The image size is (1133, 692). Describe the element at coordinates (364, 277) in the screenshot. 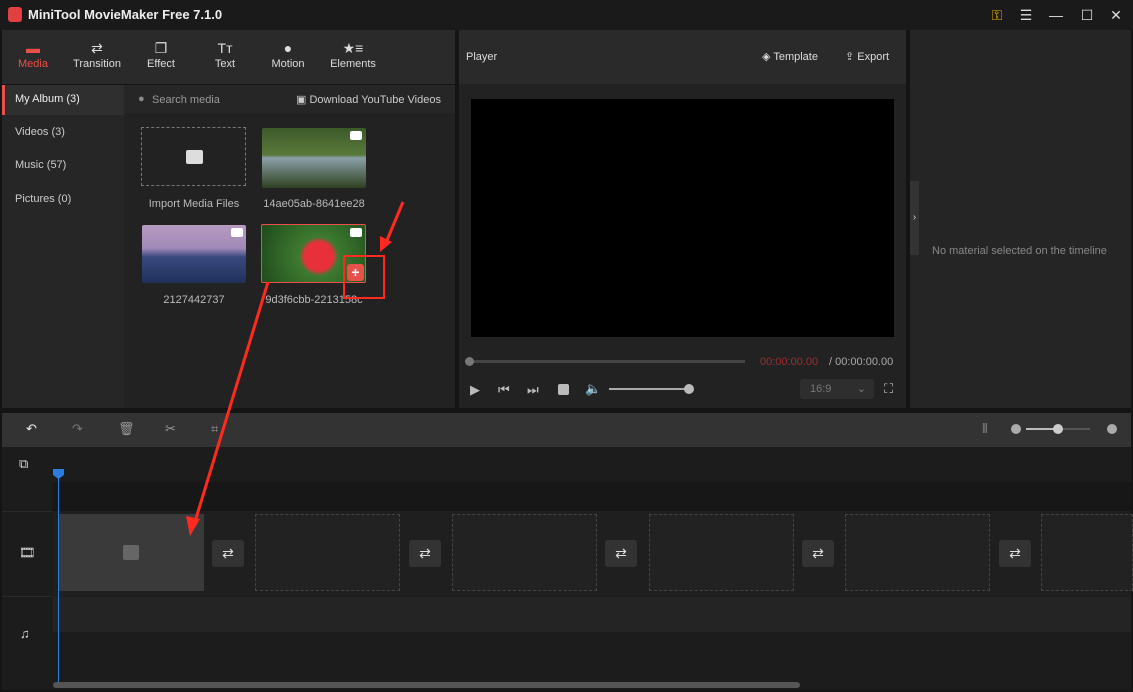

I see `annotation-highlight-box` at that location.